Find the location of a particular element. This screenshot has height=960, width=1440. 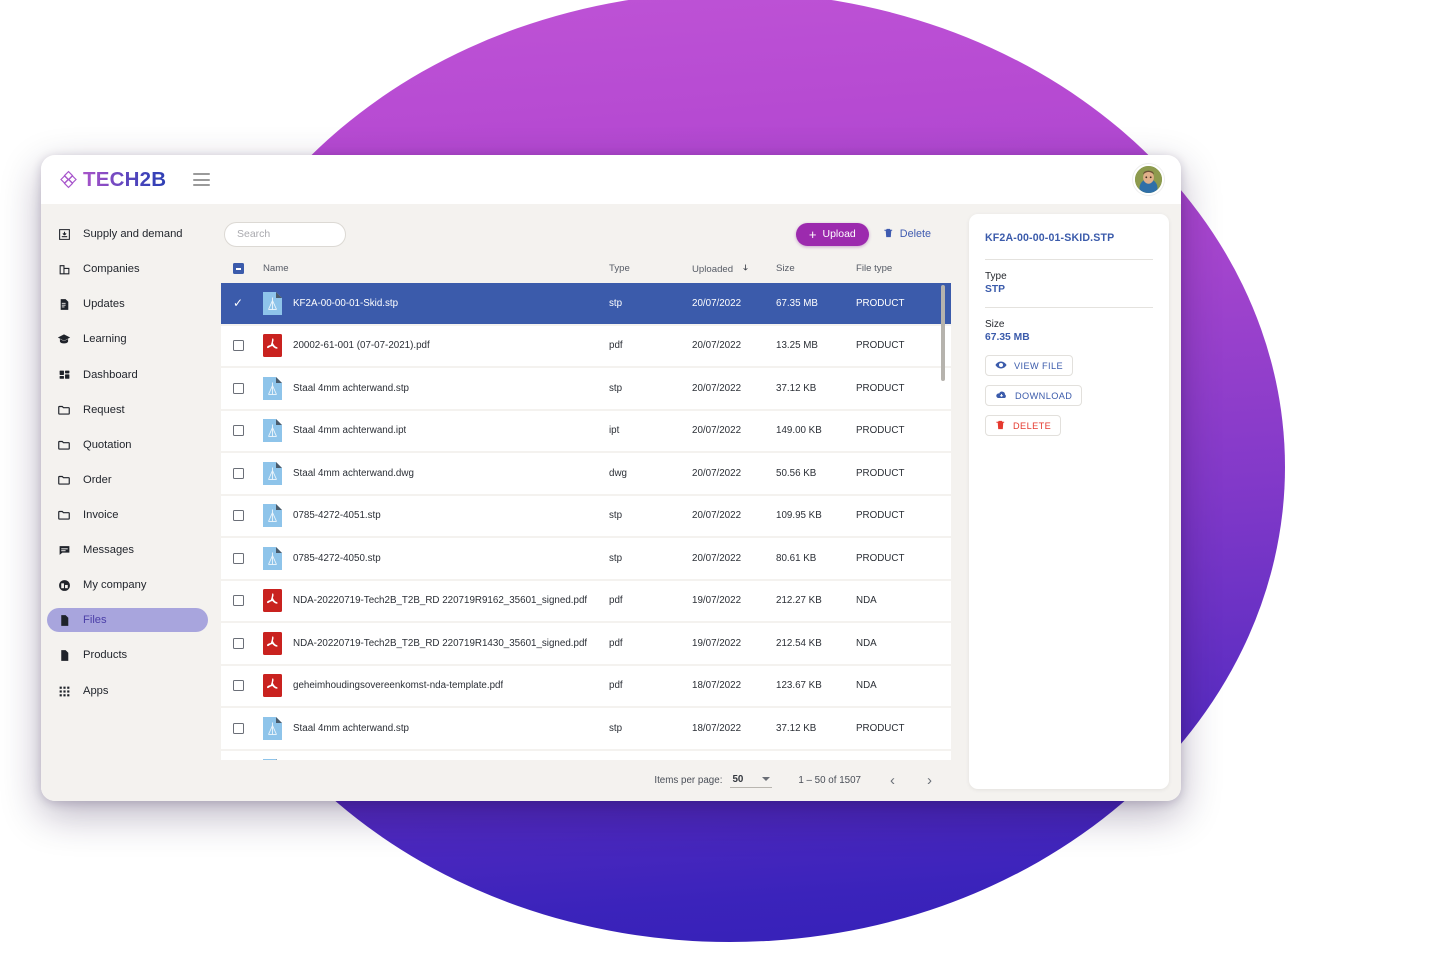

sidebar-item-label: Order is located at coordinates (97, 480).